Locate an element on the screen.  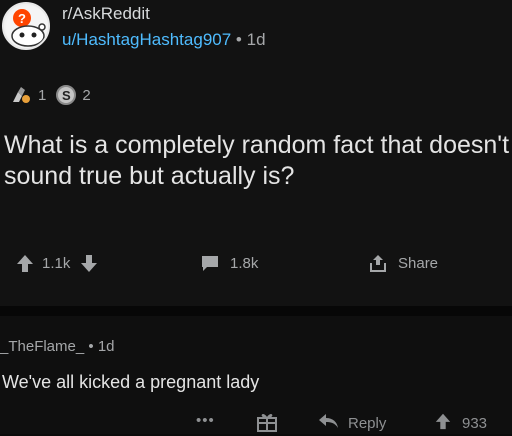
comments-button: 1.8k is located at coordinates (229, 263).